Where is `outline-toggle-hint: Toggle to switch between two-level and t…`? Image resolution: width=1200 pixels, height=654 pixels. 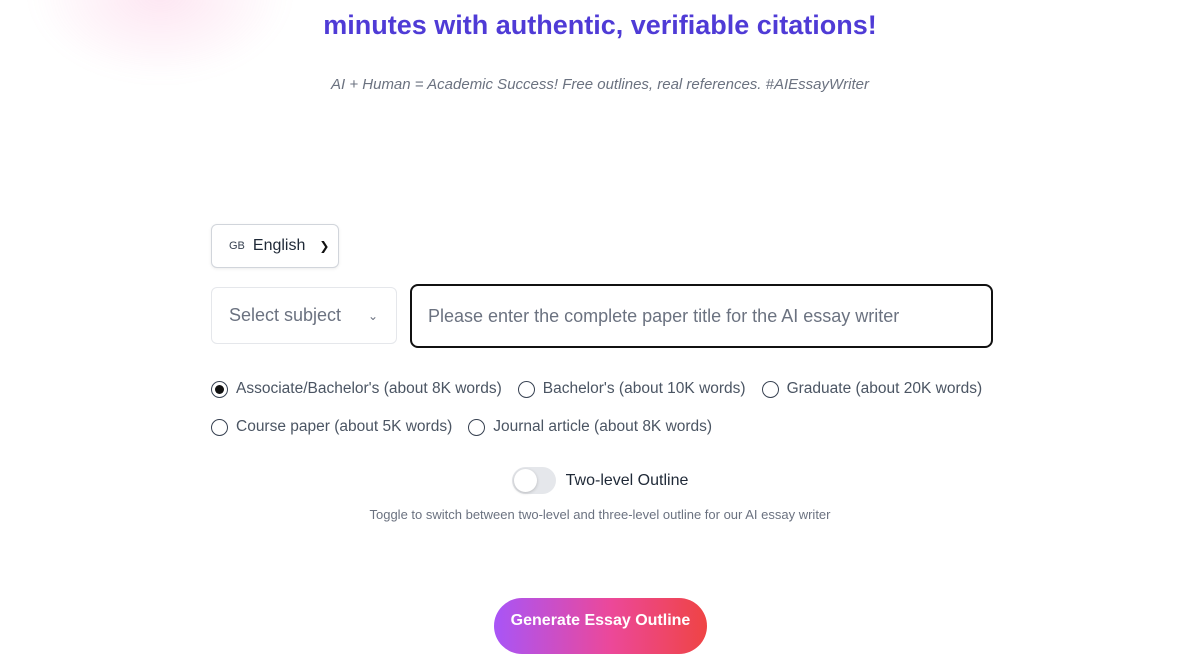 outline-toggle-hint: Toggle to switch between two-level and t… is located at coordinates (600, 514).